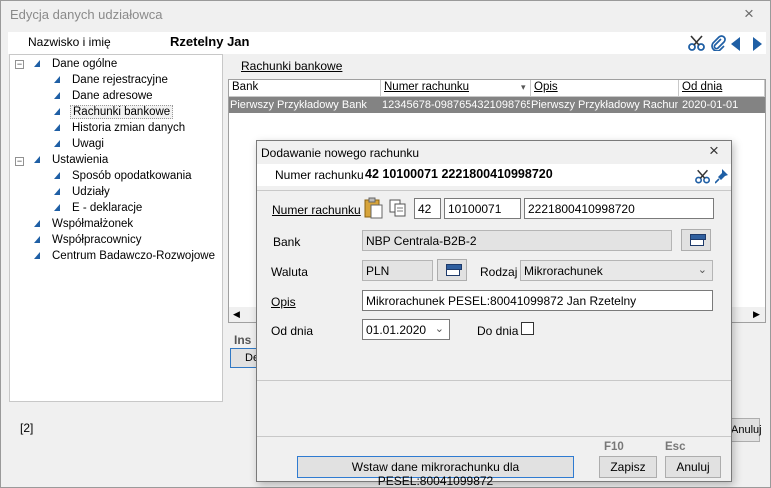 This screenshot has width=771, height=488. Describe the element at coordinates (605, 88) in the screenshot. I see `column-header-description: Opis` at that location.